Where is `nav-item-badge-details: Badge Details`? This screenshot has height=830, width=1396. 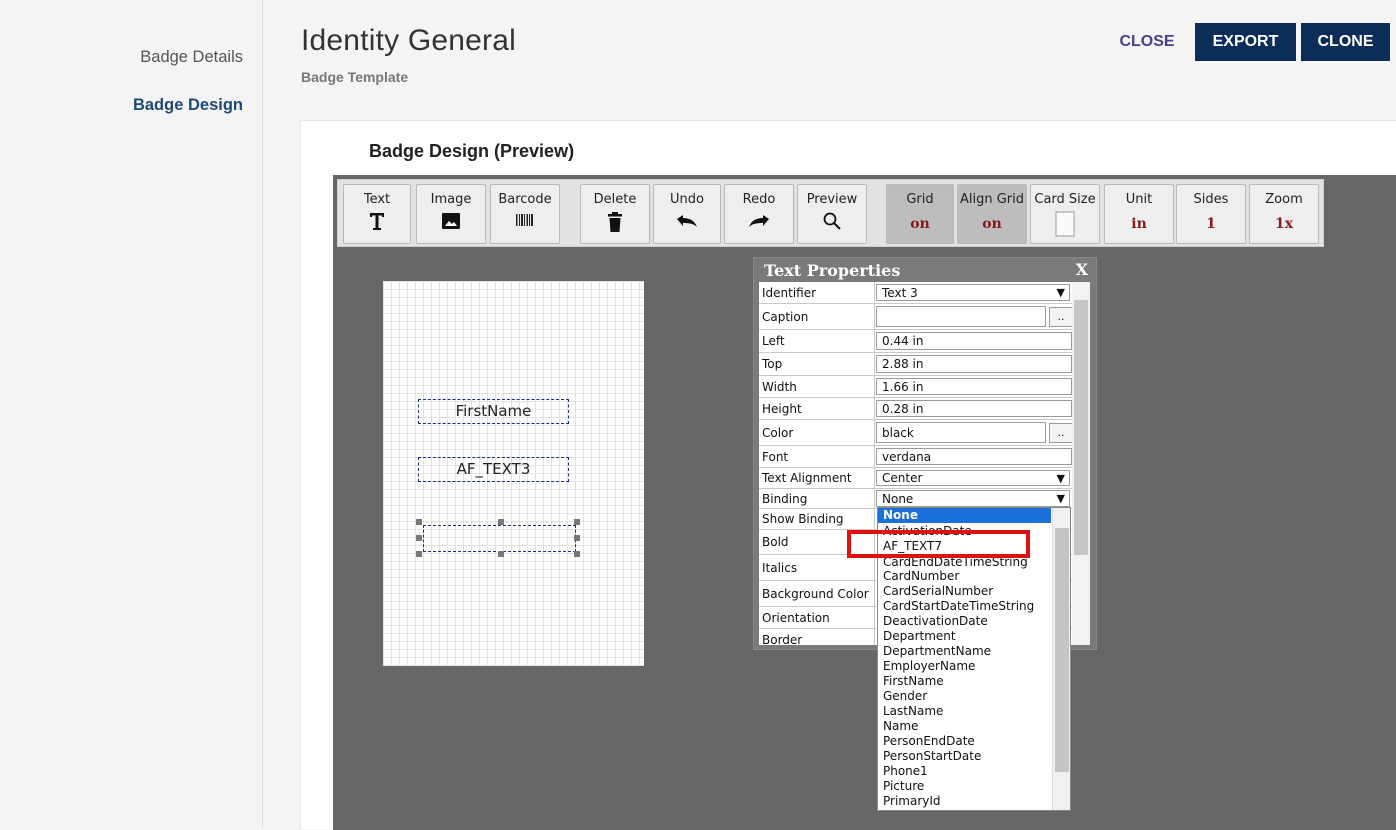
nav-item-badge-details: Badge Details is located at coordinates (191, 57).